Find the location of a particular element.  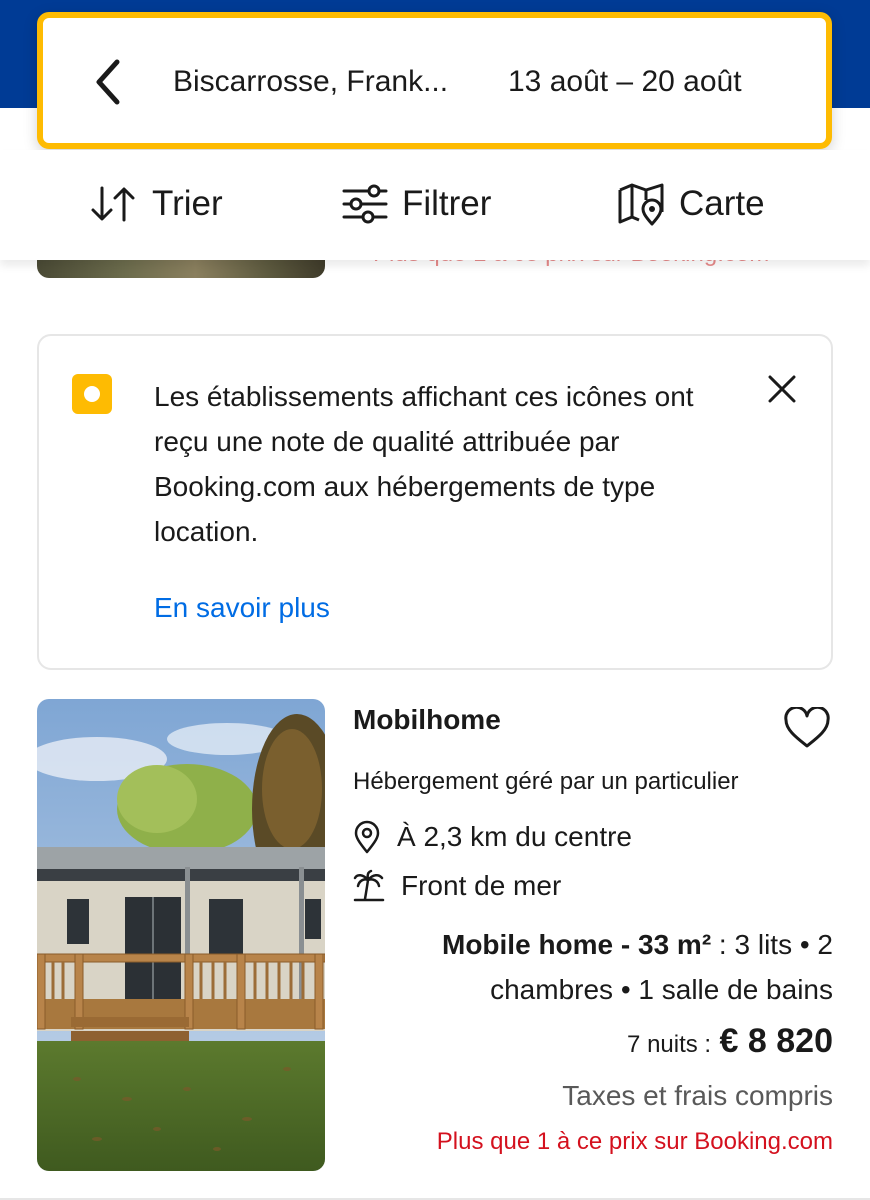

results-toolbar: Trier Filtrer Carte is located at coordinates (435, 205).